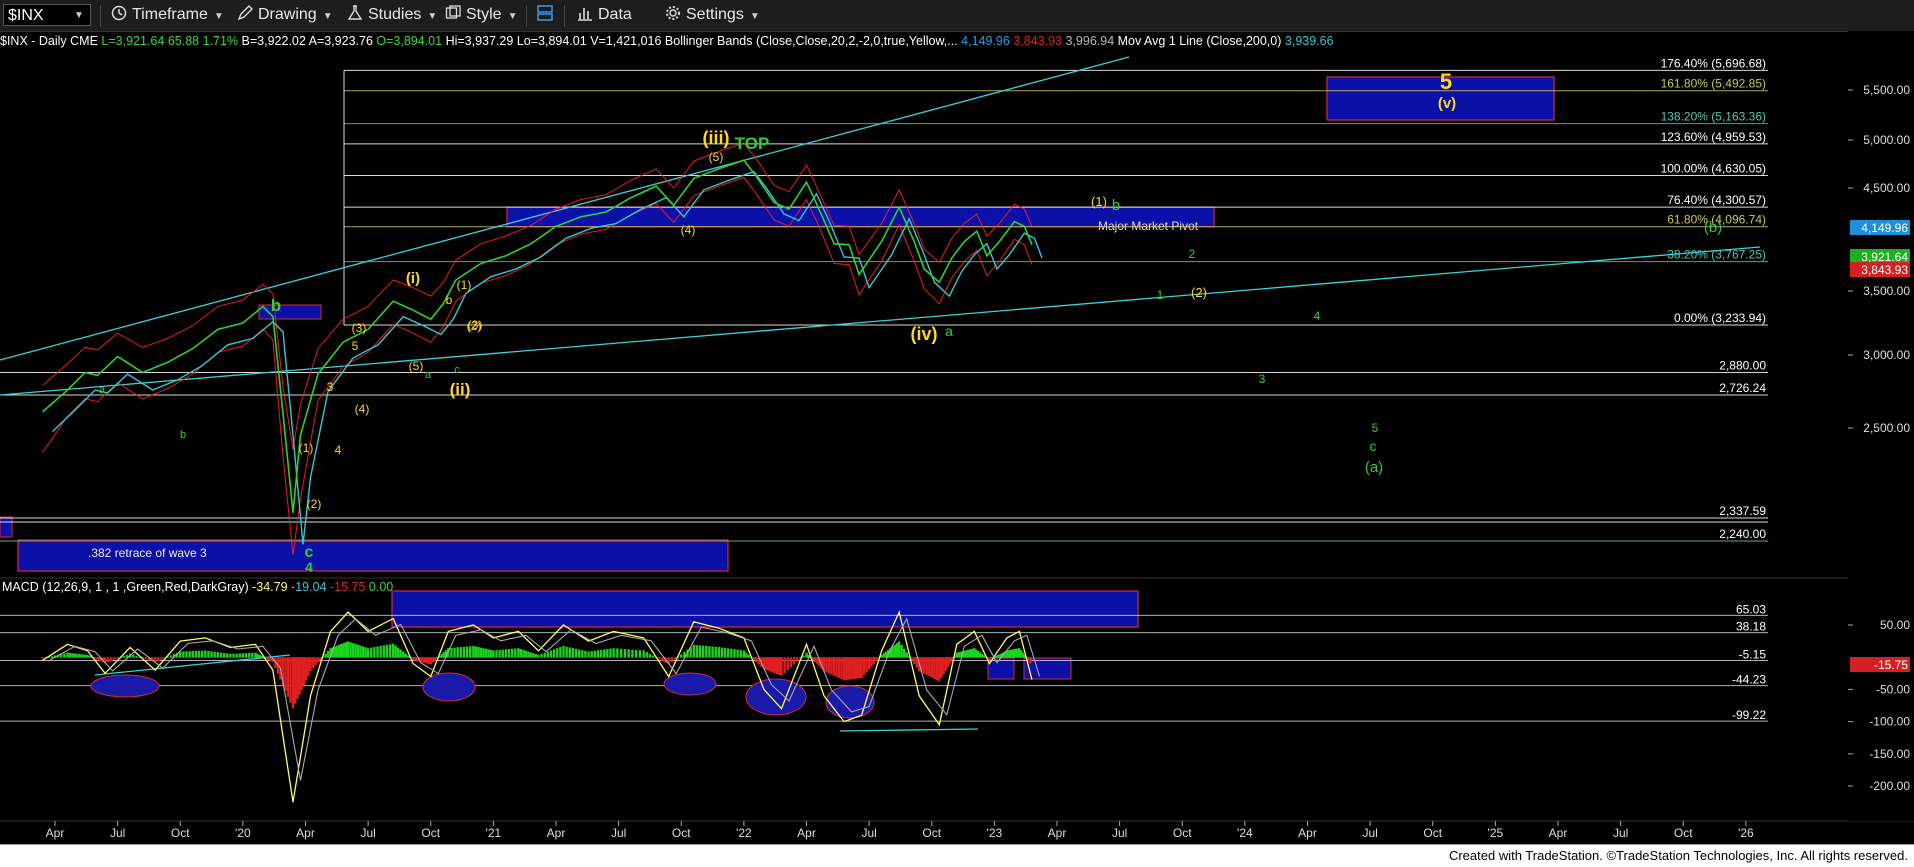  I want to click on macd-level-label: 38.18, so click(1751, 627).